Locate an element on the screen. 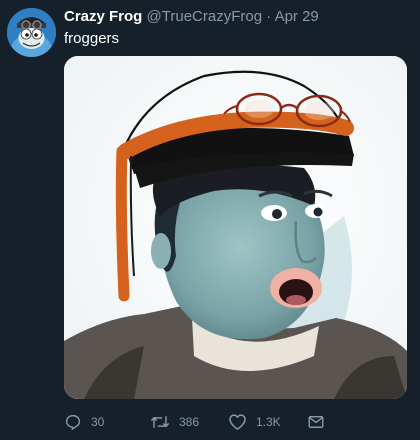 The height and width of the screenshot is (440, 420). direct-message-button is located at coordinates (316, 422).